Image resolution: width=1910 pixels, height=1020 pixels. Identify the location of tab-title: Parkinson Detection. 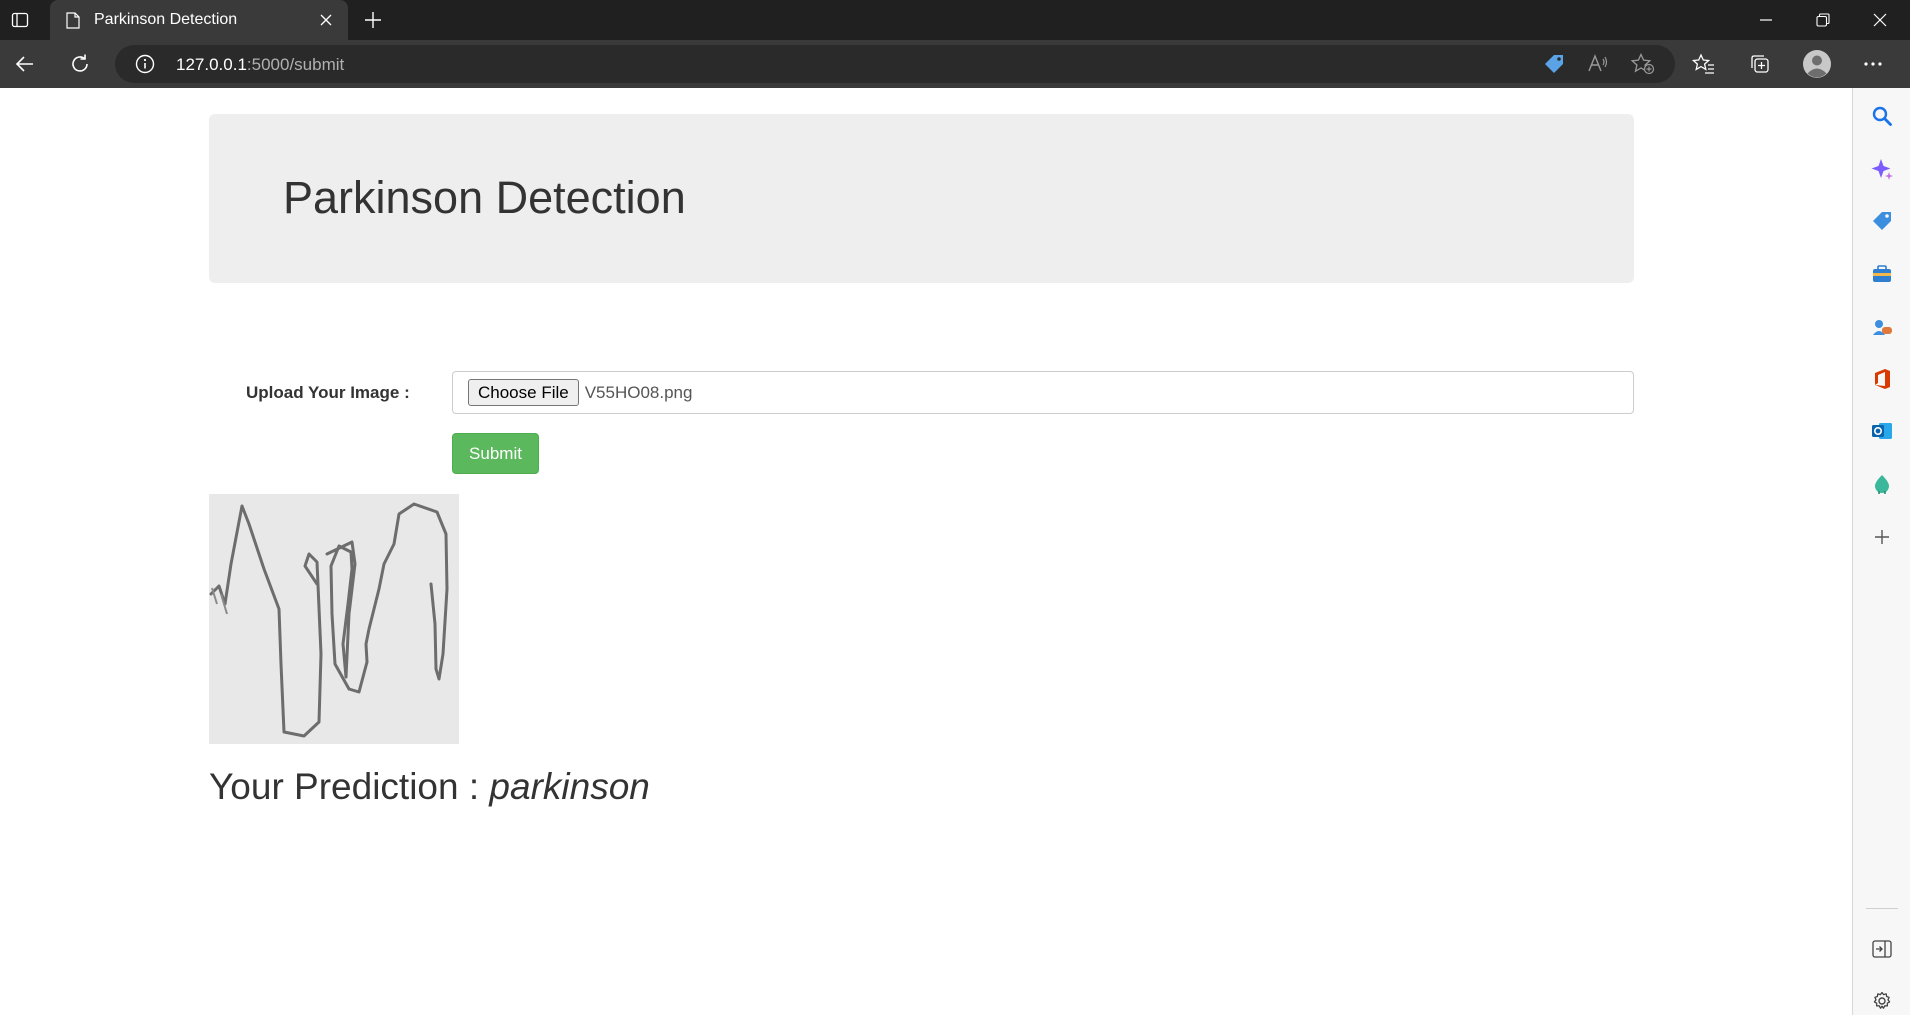
(166, 19).